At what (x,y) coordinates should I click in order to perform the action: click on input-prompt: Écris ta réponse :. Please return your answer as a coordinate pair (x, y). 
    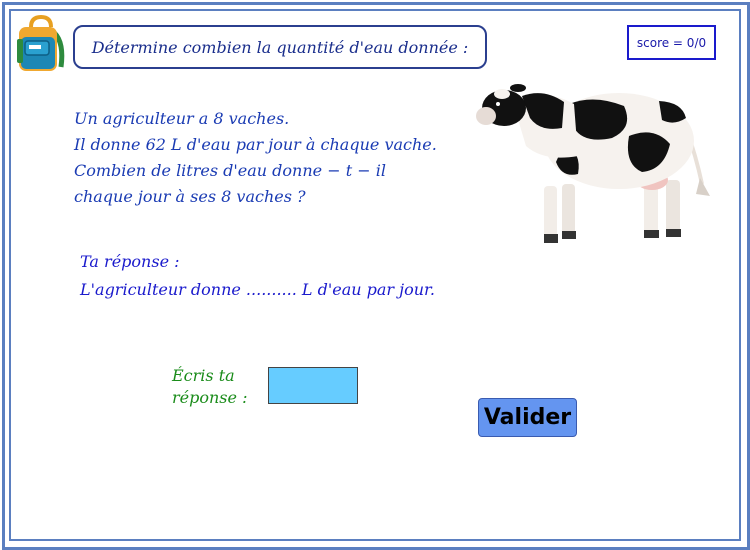
    Looking at the image, I should click on (209, 387).